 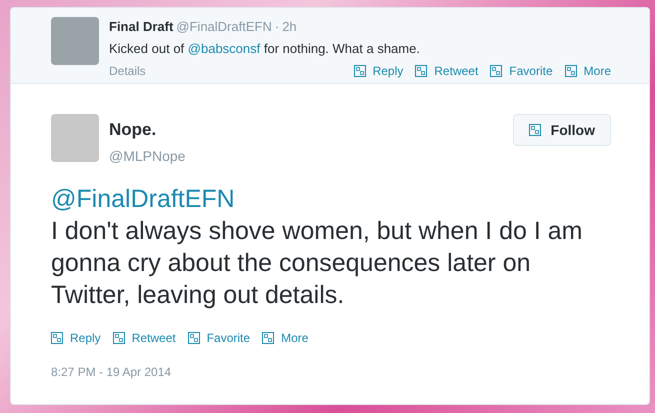 I want to click on tweet-text: Kicked out of @babsconsf for nothing. What a shame., so click(x=265, y=49).